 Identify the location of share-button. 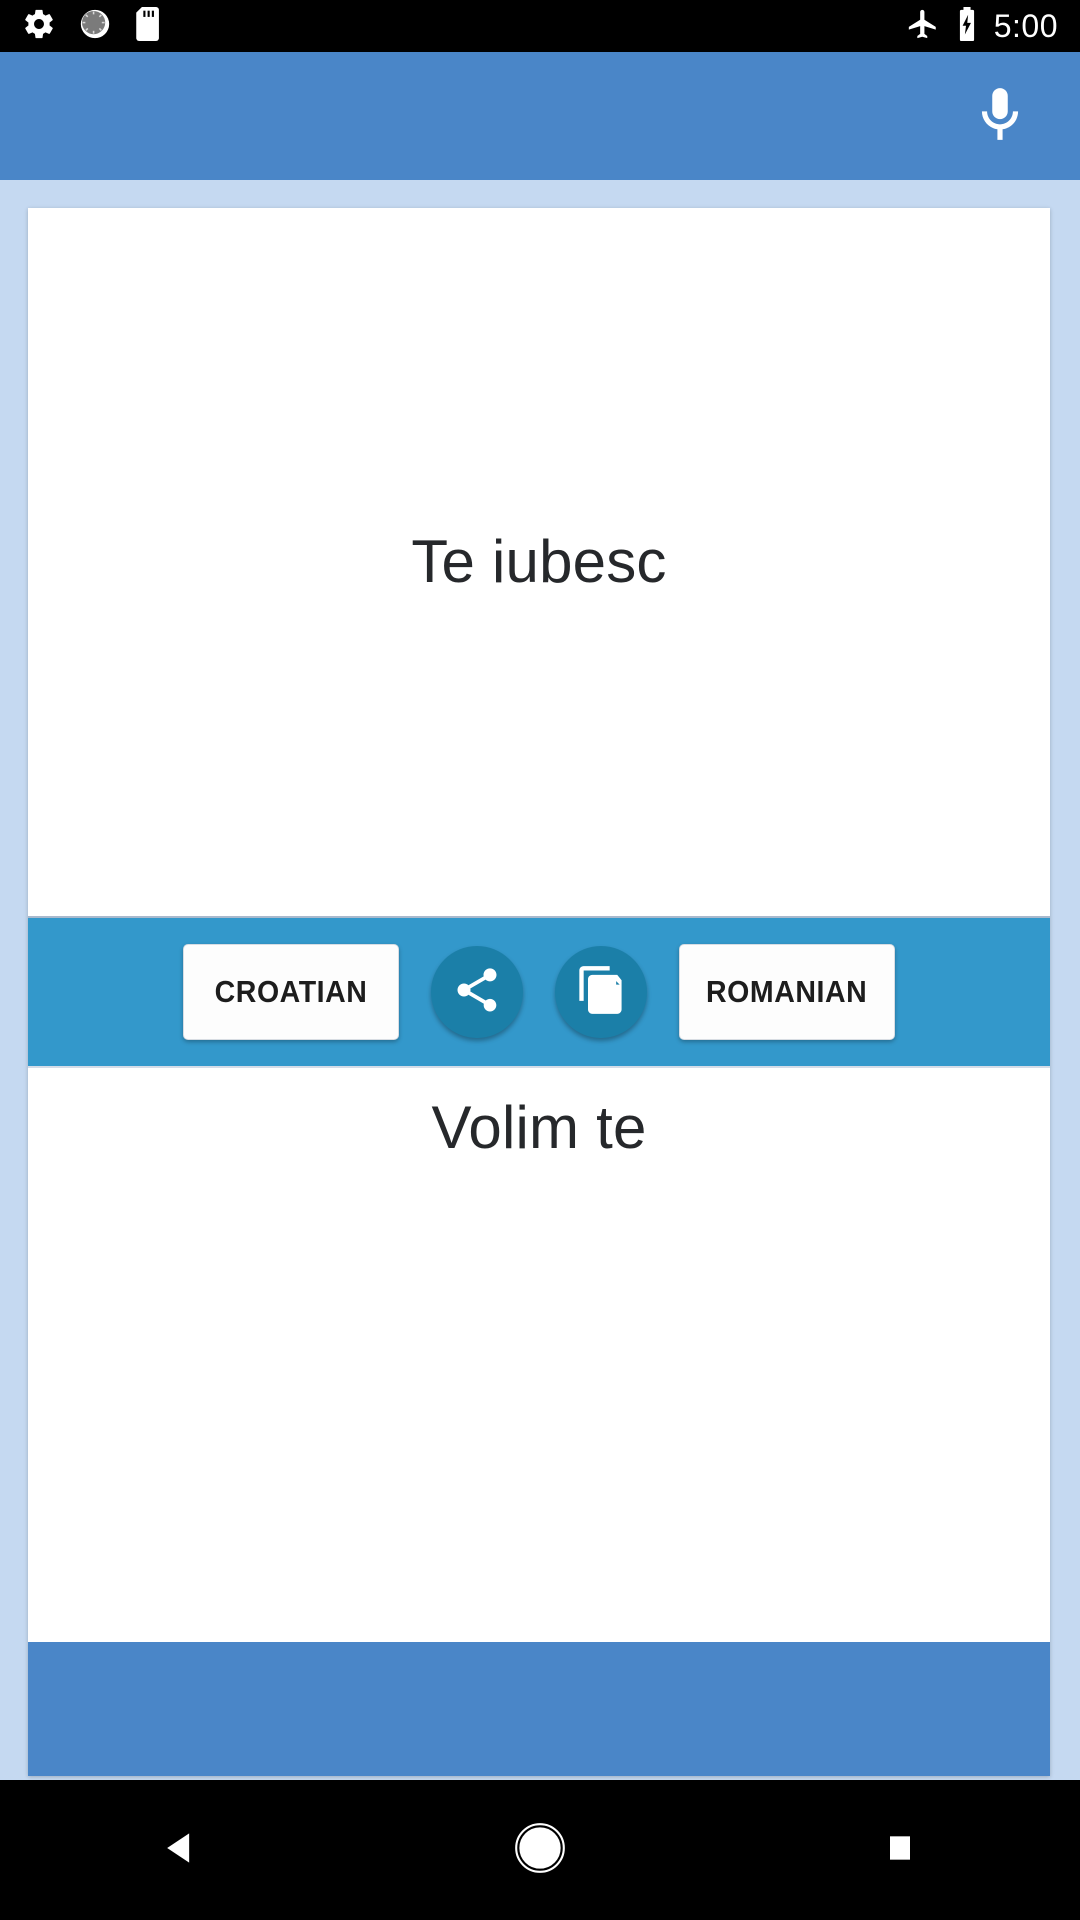
(477, 992).